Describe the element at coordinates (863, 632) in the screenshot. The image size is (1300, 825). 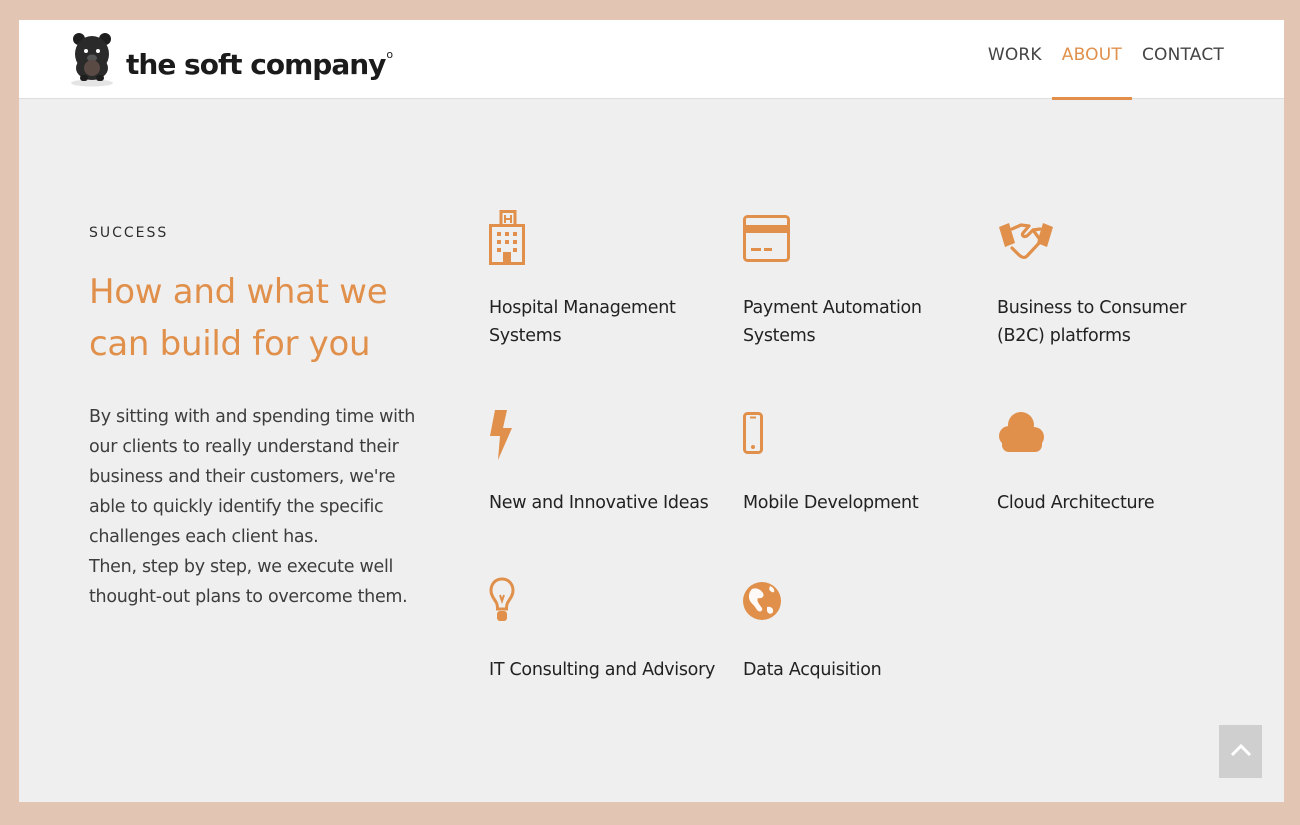
I see `service-item-data-acquisition: Data Acquisition` at that location.